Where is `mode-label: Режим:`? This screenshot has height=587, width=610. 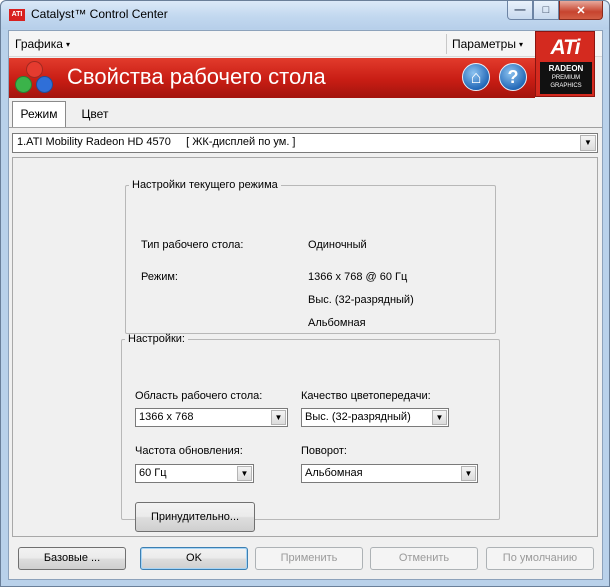
mode-label: Режим: is located at coordinates (159, 277).